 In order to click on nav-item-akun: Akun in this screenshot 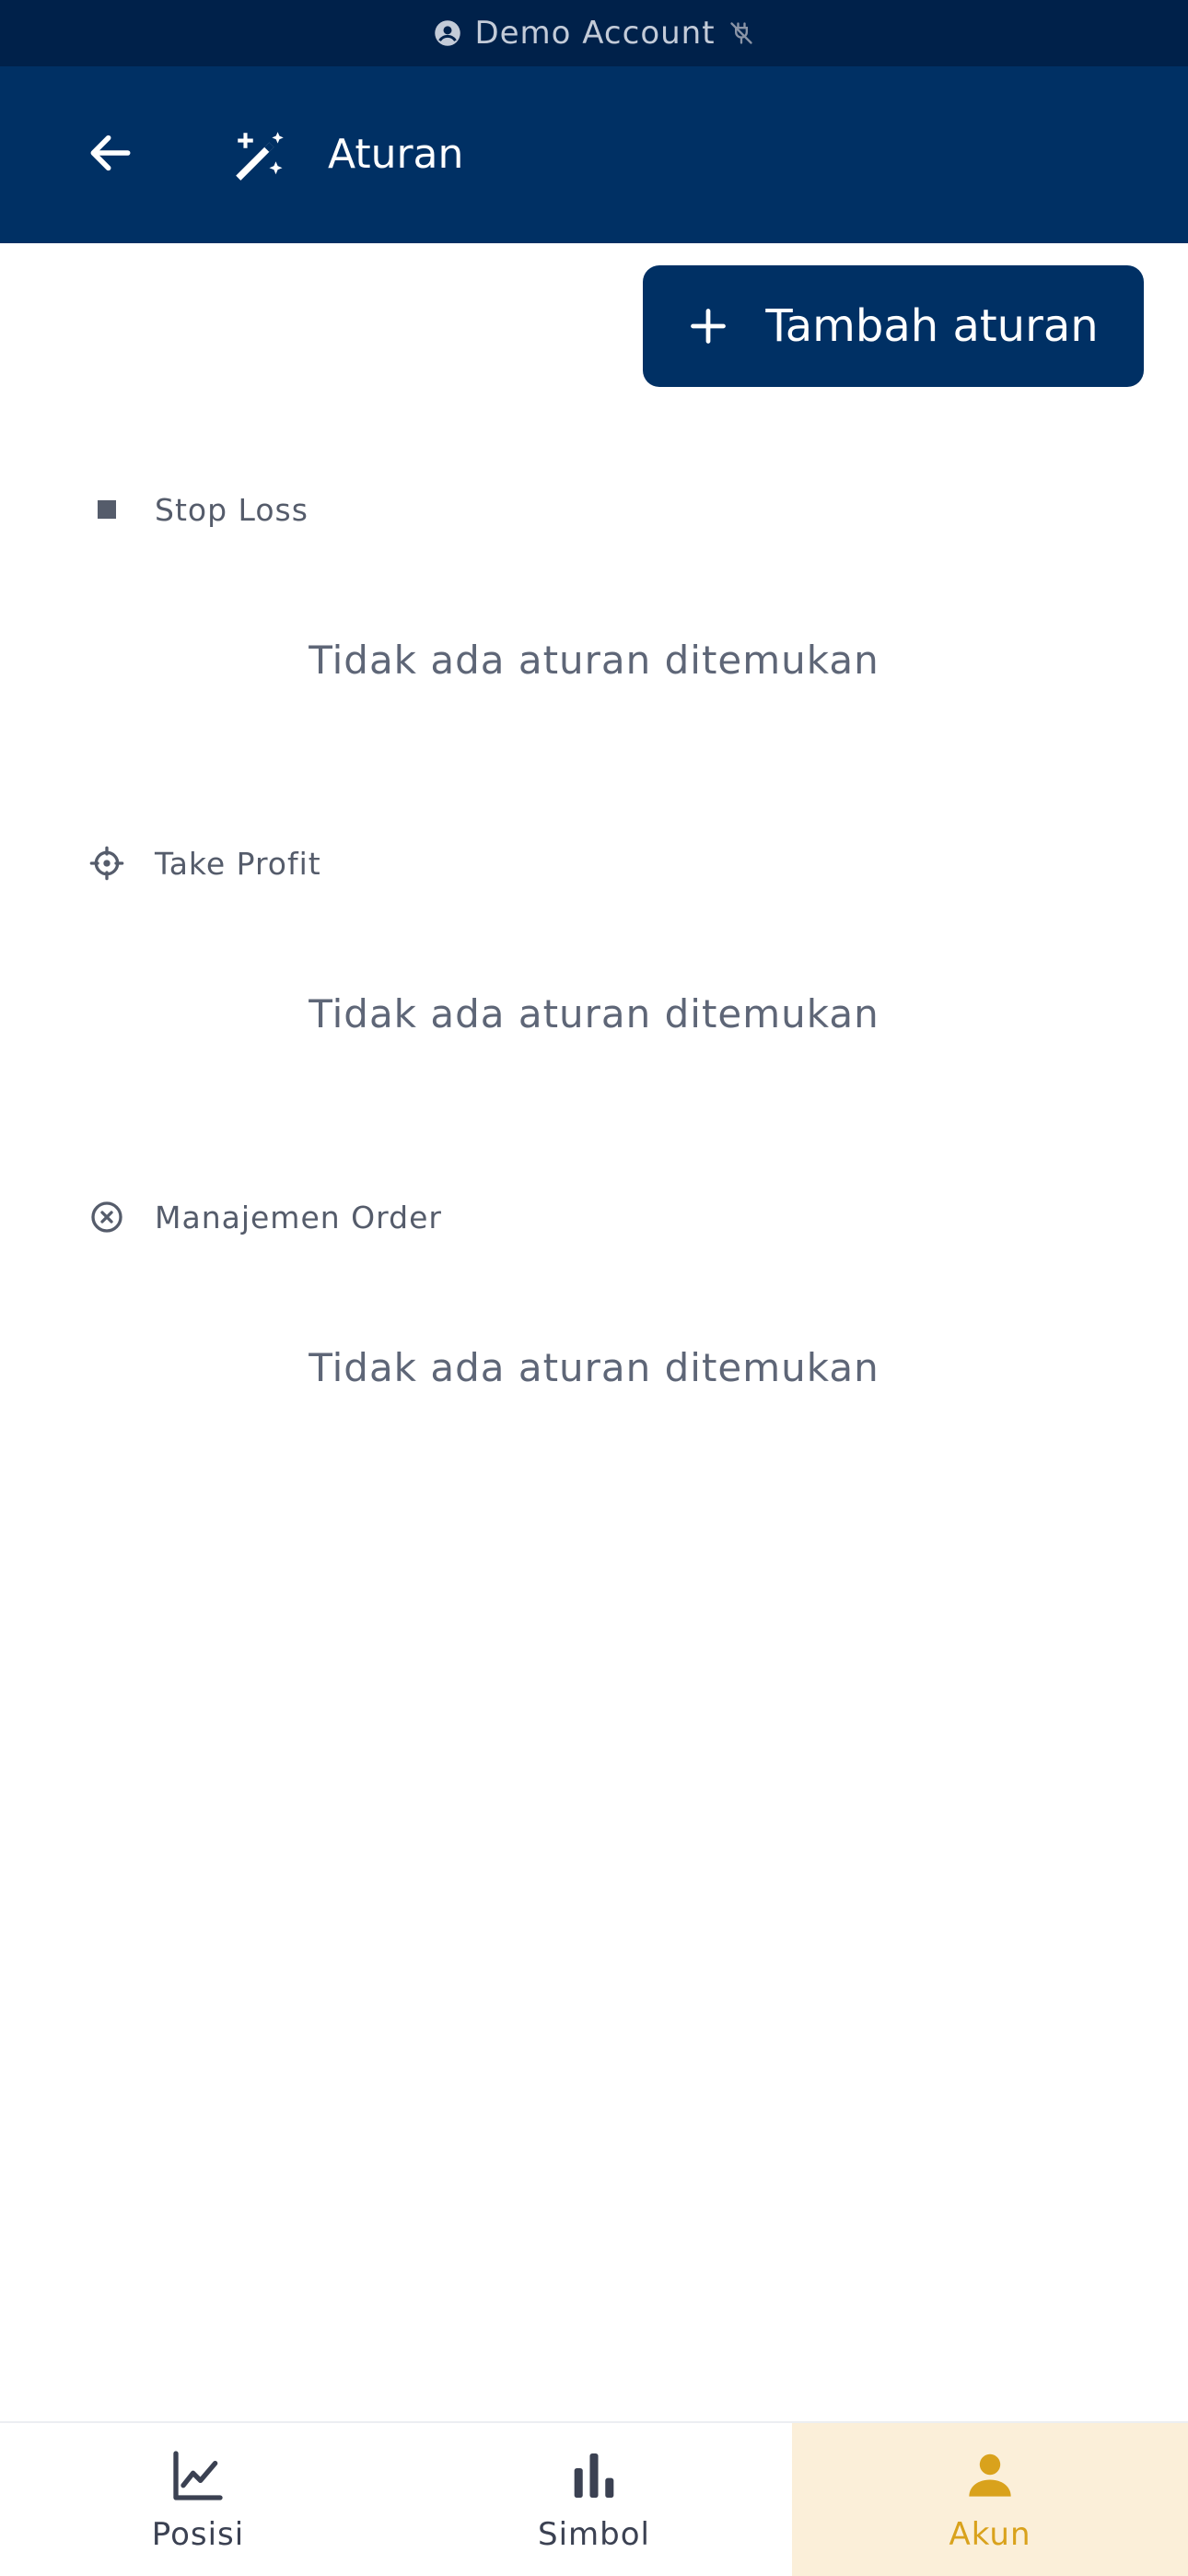, I will do `click(990, 2499)`.